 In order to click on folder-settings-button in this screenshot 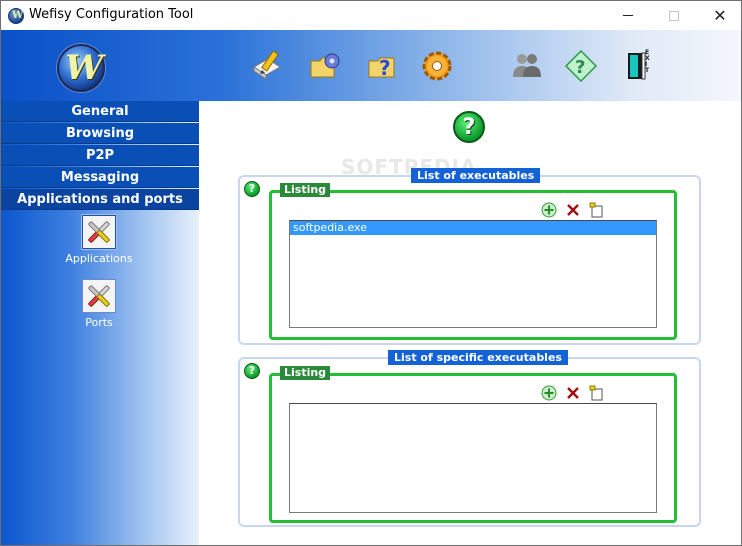, I will do `click(325, 66)`.